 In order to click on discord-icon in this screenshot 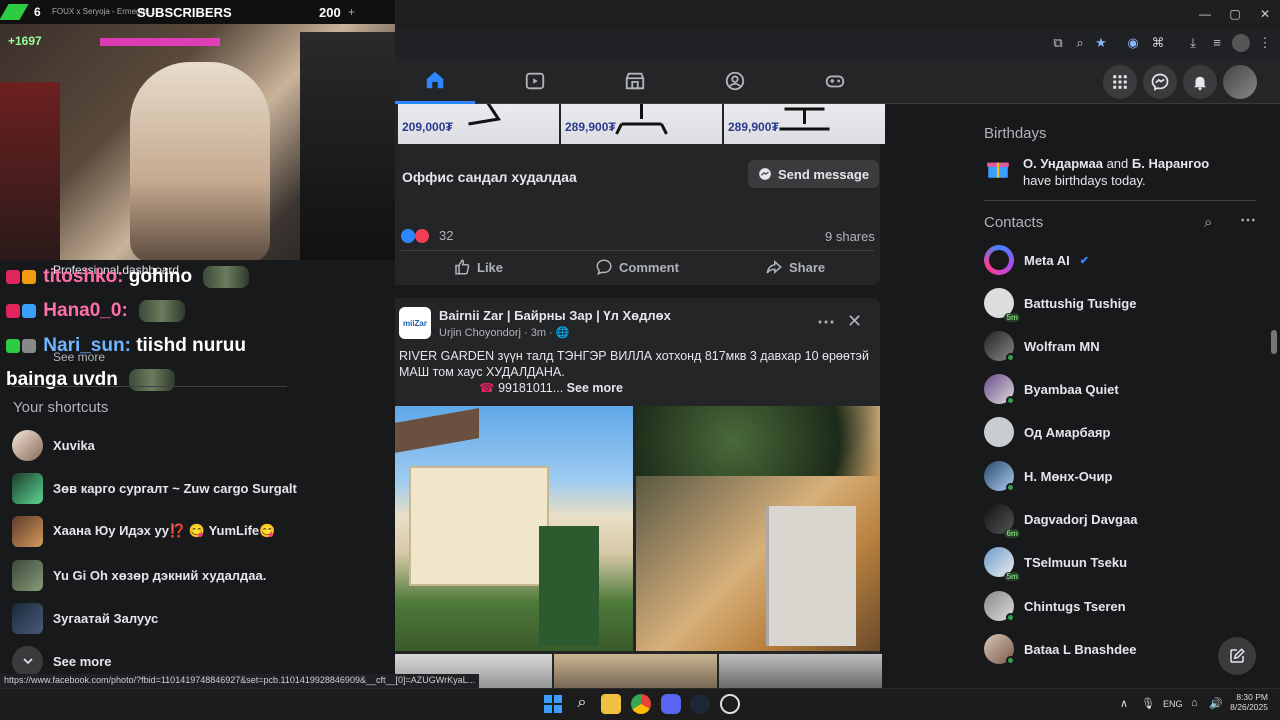, I will do `click(671, 704)`.